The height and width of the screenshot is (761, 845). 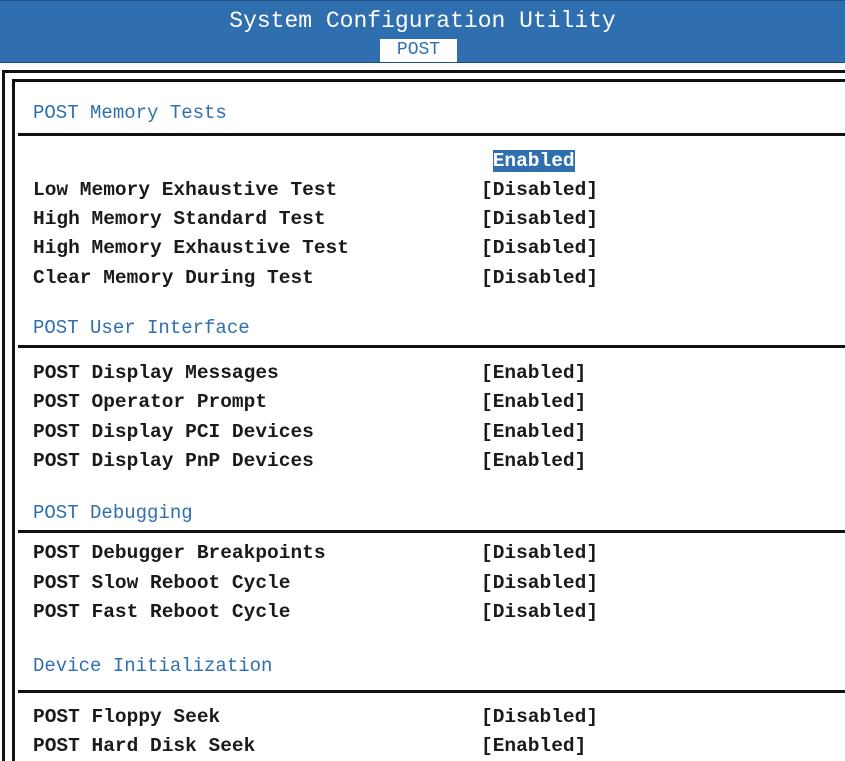 I want to click on setting-label: POST Hard Disk Seek, so click(x=144, y=746).